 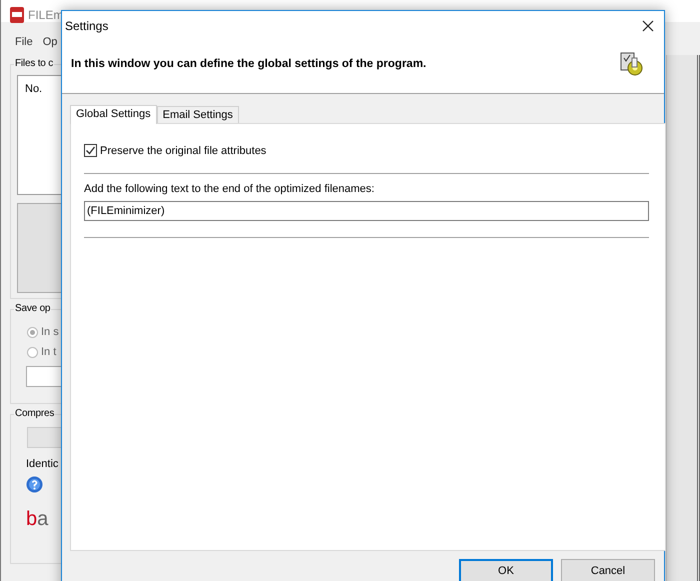 What do you see at coordinates (90, 150) in the screenshot?
I see `checkbox` at bounding box center [90, 150].